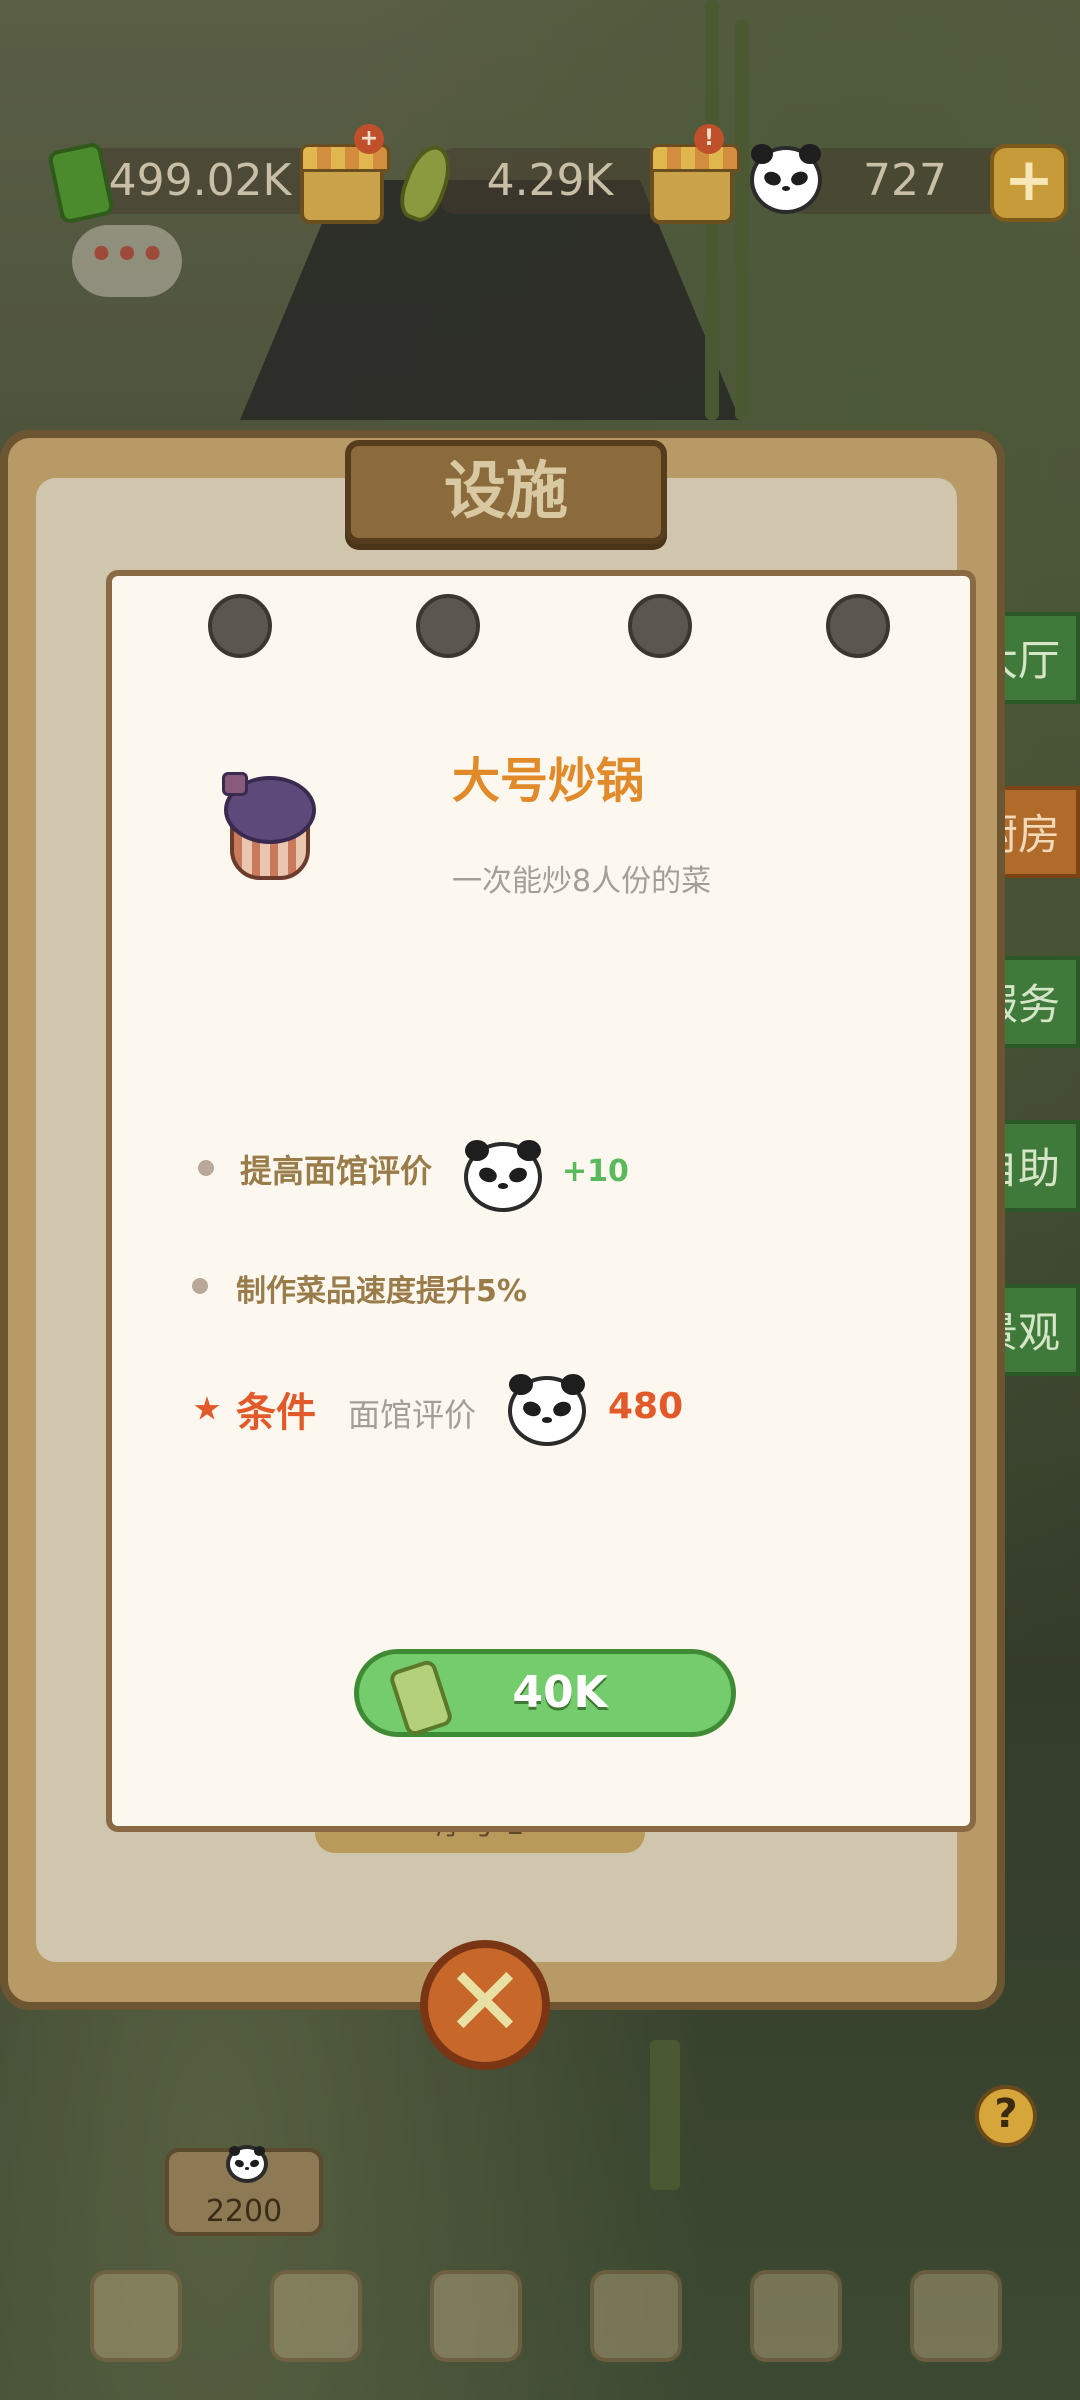 The height and width of the screenshot is (2400, 1080). I want to click on shop-icon: !, so click(695, 174).